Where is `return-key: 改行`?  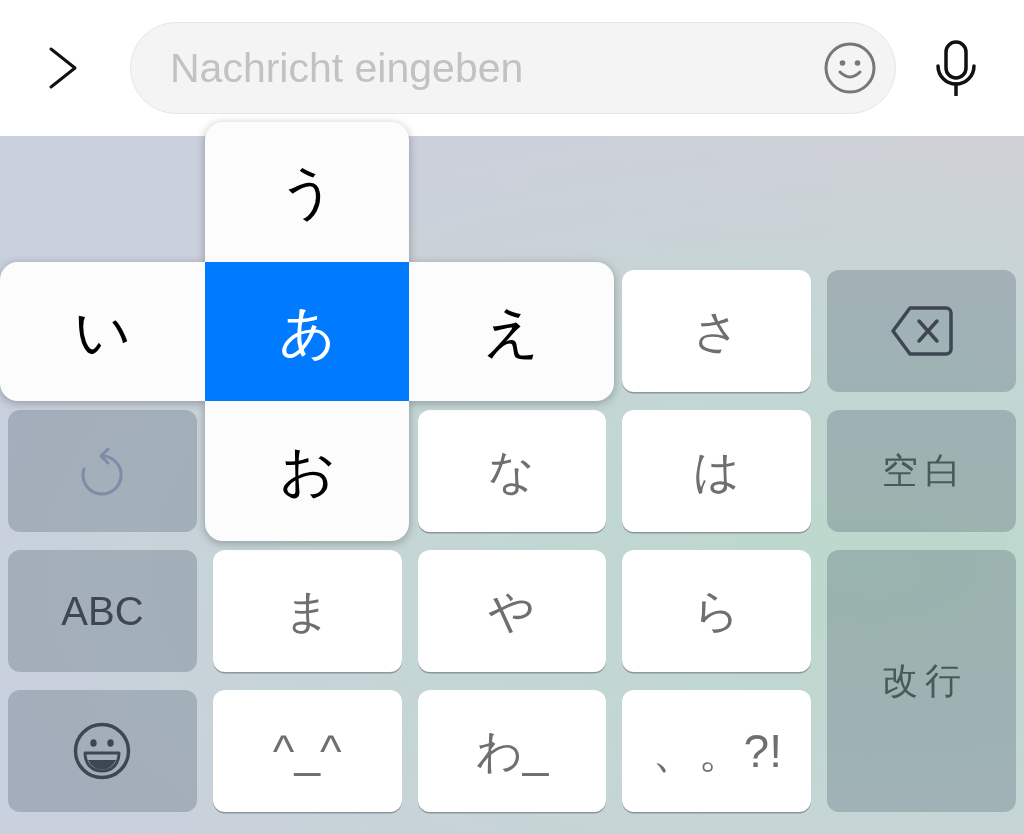
return-key: 改行 is located at coordinates (921, 681).